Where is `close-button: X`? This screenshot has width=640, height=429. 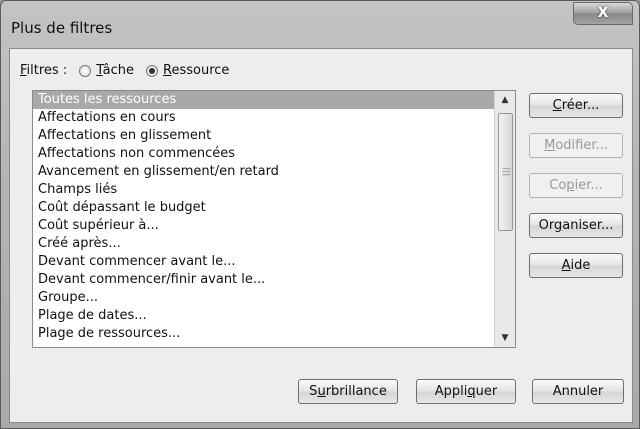 close-button: X is located at coordinates (603, 13).